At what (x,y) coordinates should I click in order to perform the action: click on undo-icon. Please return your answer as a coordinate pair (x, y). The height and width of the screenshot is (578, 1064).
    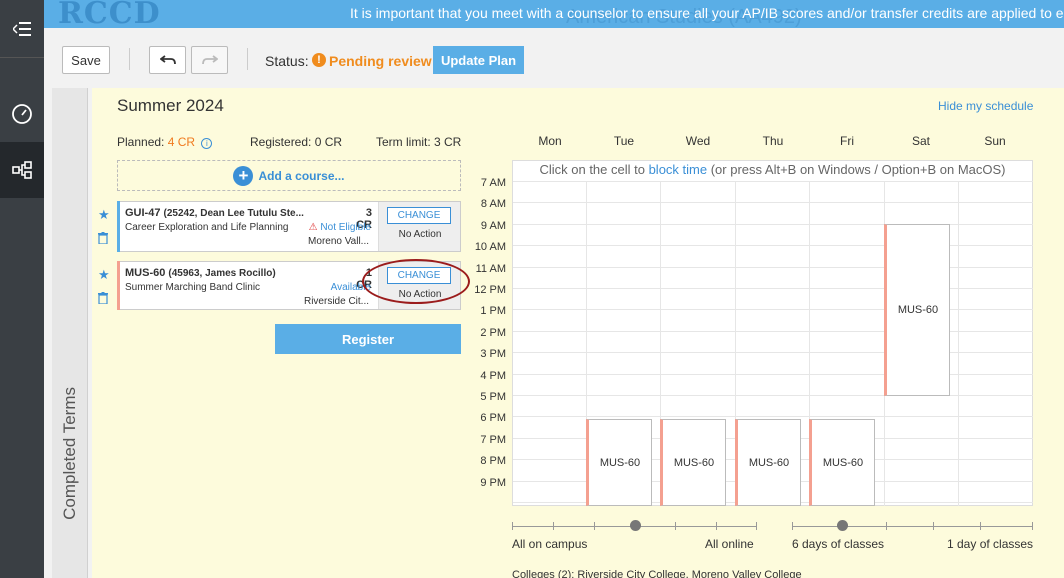
    Looking at the image, I should click on (167, 60).